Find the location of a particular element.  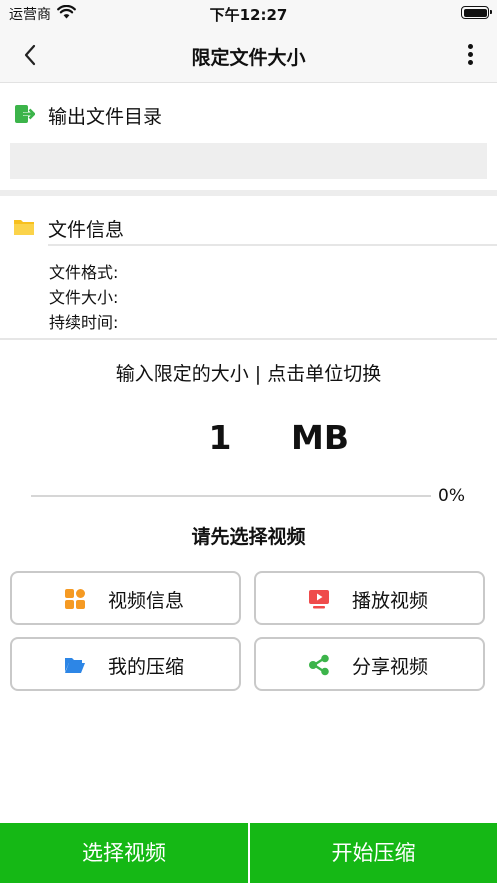

file-format-label: 文件格式: is located at coordinates (84, 272).